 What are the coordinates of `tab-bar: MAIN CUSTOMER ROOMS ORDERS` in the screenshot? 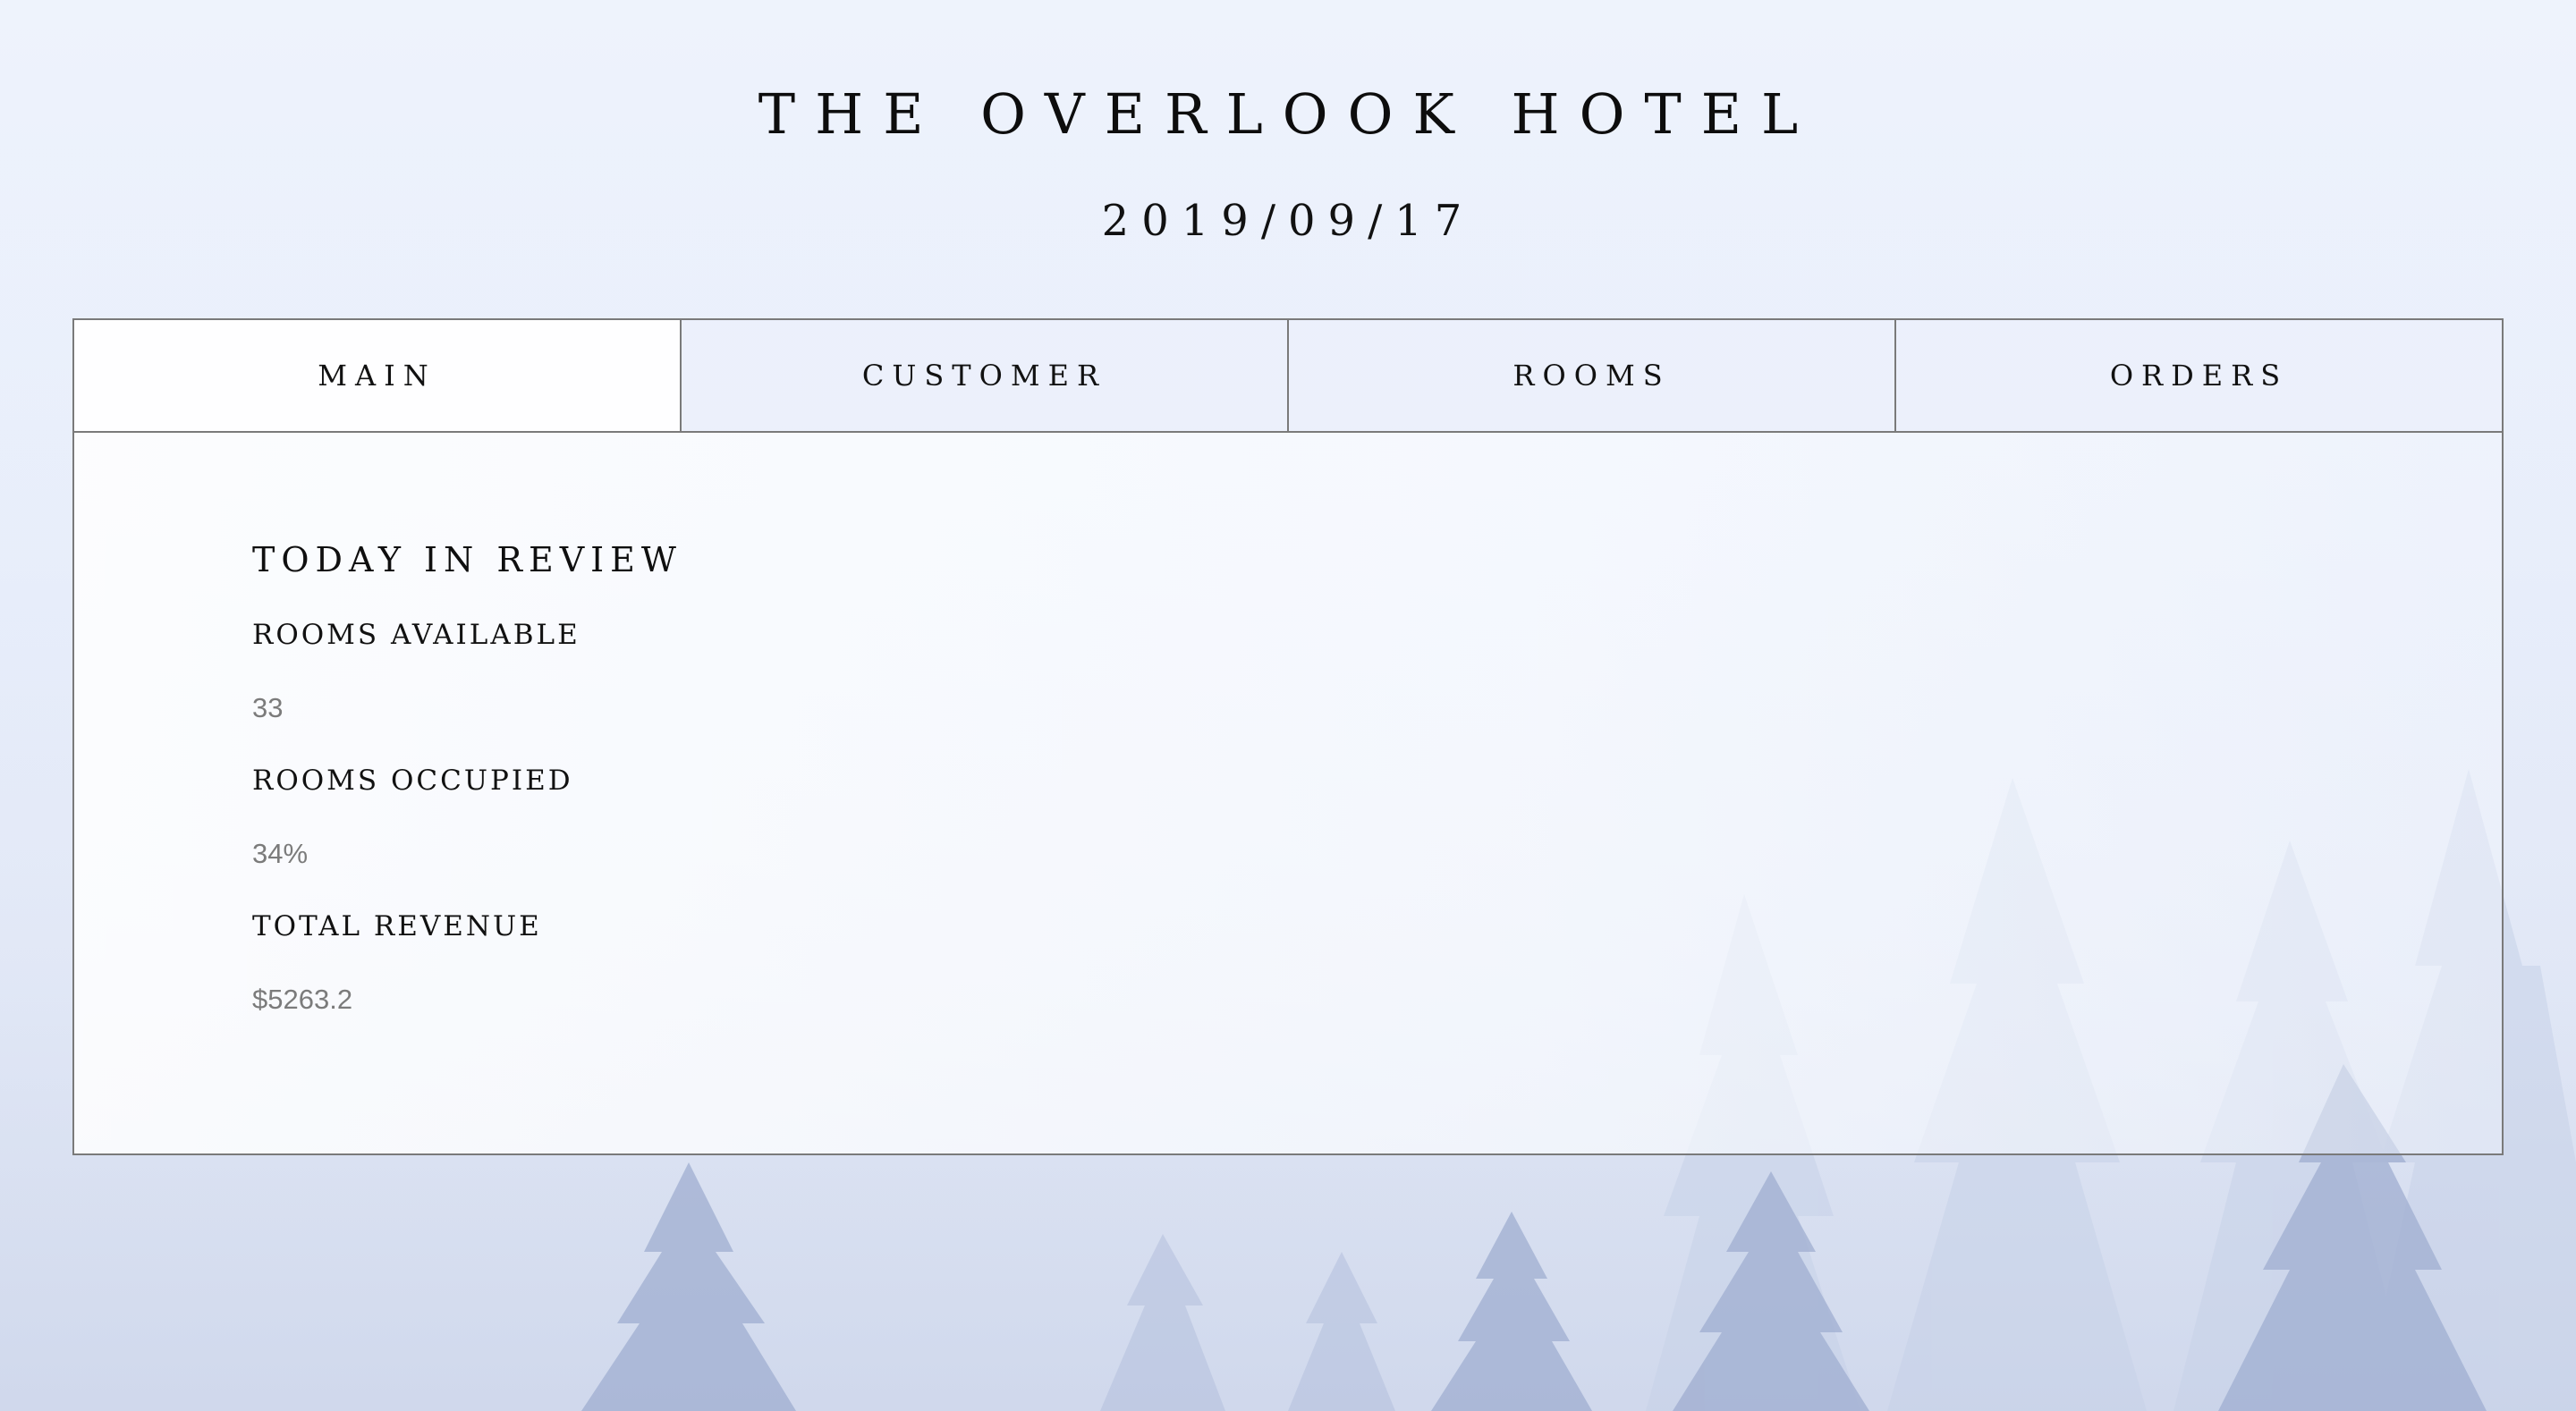 It's located at (1288, 376).